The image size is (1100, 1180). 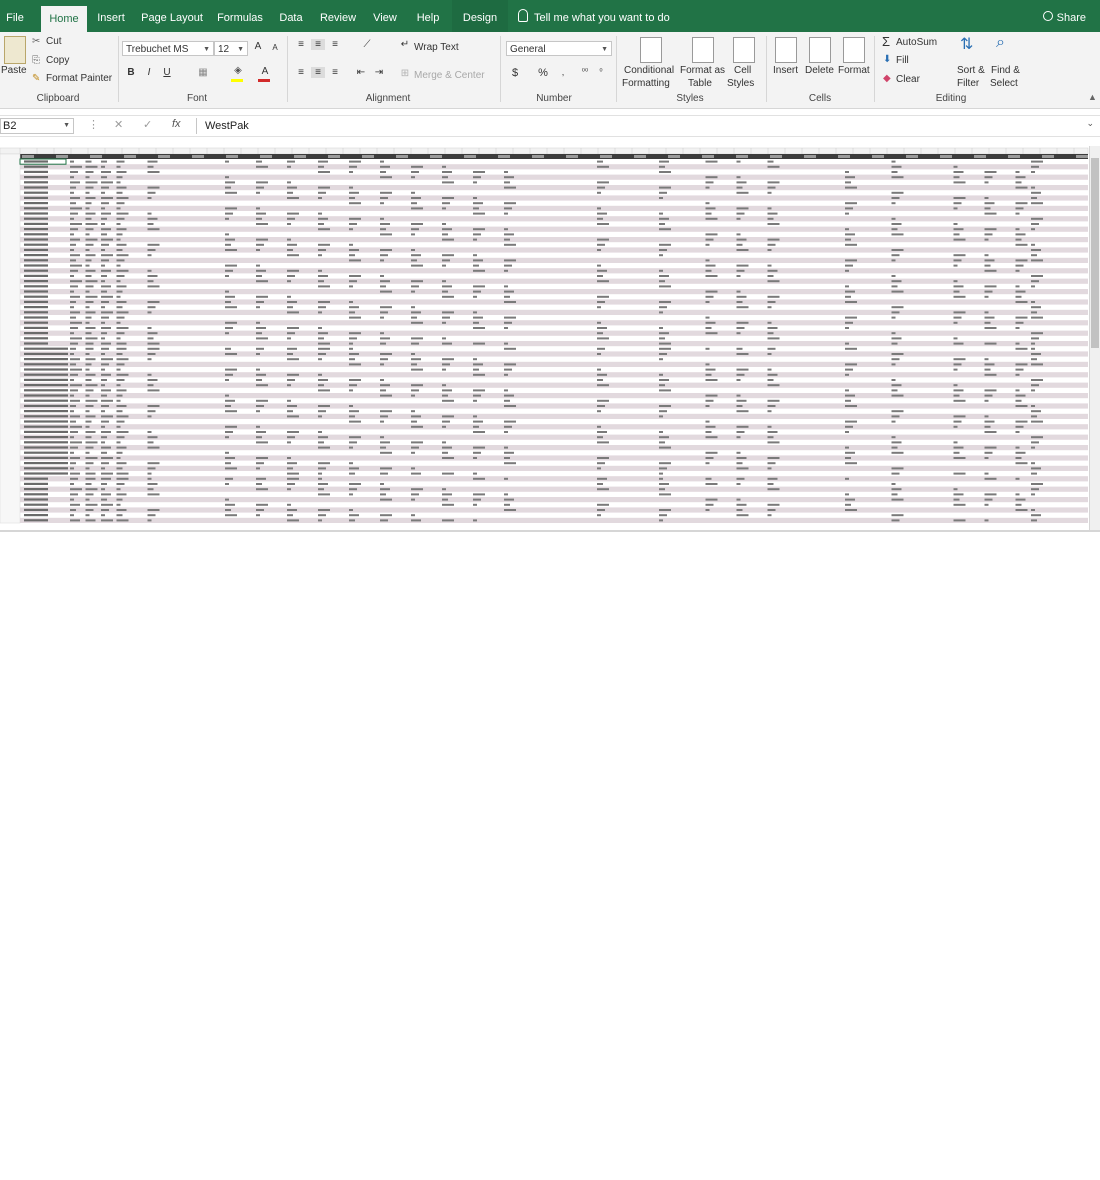 I want to click on increase-indent-icon: ⇥, so click(x=379, y=72).